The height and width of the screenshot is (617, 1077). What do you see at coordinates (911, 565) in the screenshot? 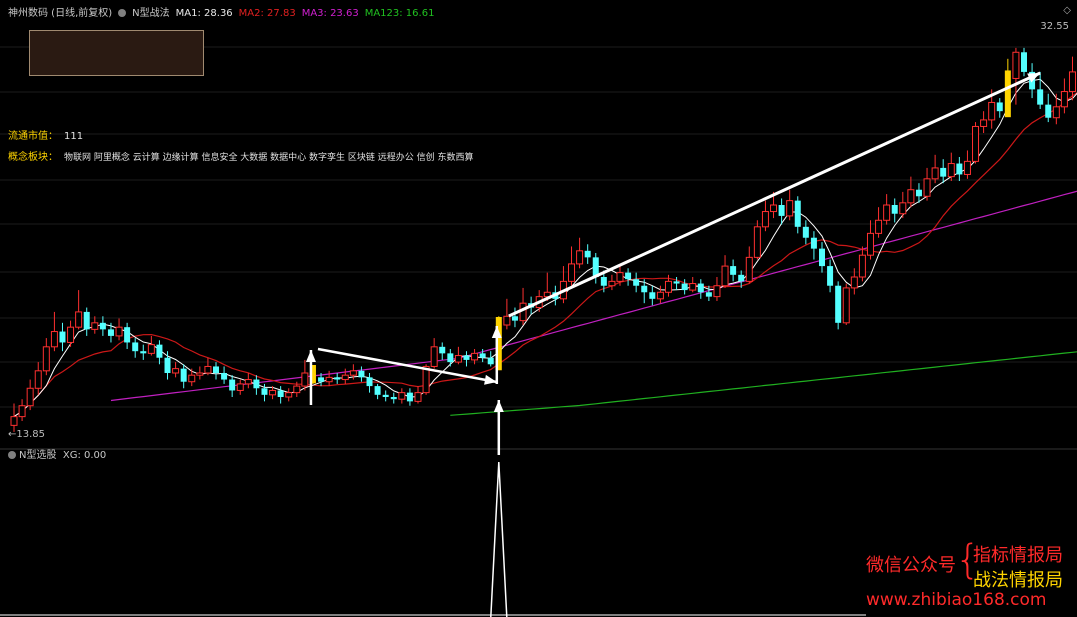
I see `wechat-label: 微信公众号` at bounding box center [911, 565].